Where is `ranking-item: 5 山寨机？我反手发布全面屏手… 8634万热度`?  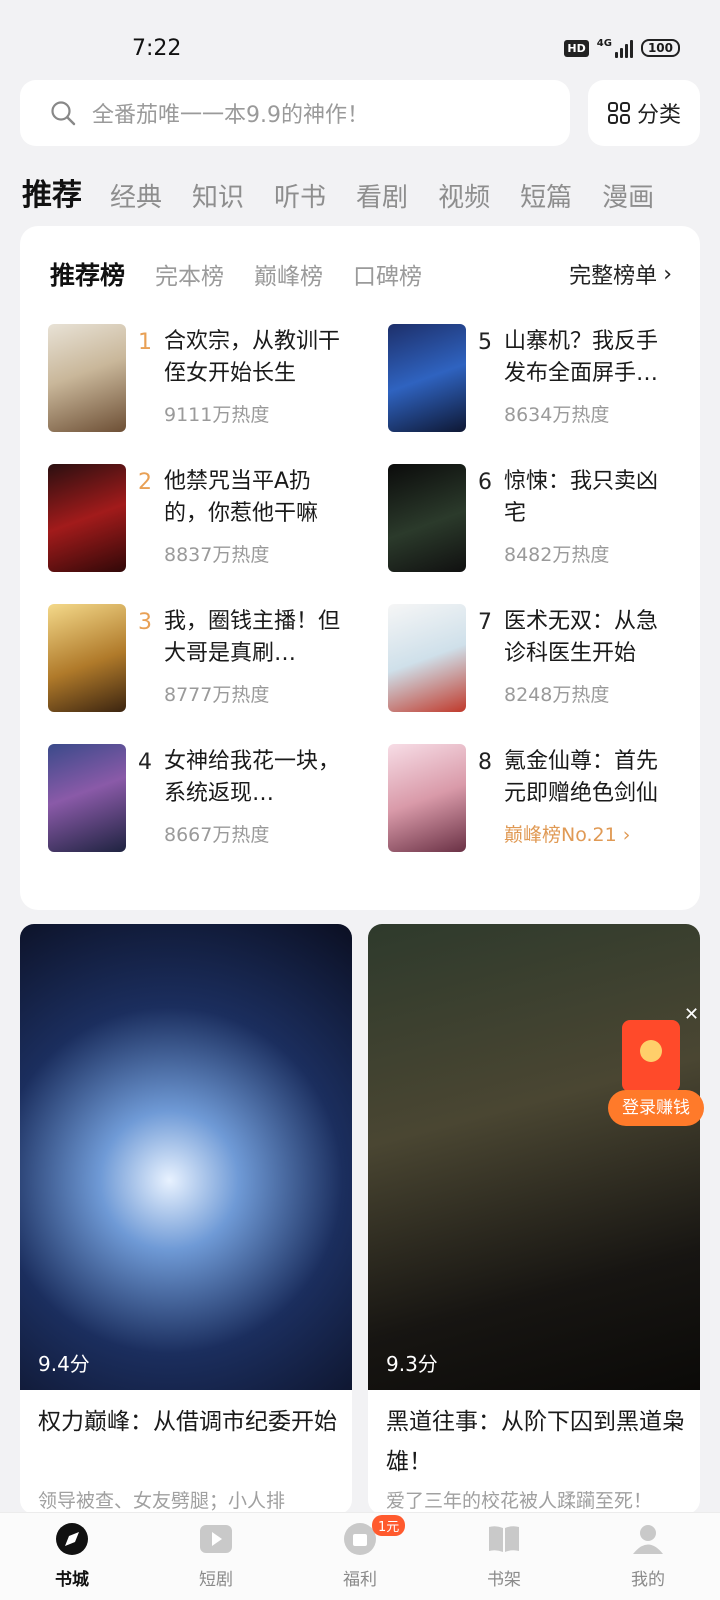
ranking-item: 5 山寨机？我反手发布全面屏手… 8634万热度 is located at coordinates (538, 380).